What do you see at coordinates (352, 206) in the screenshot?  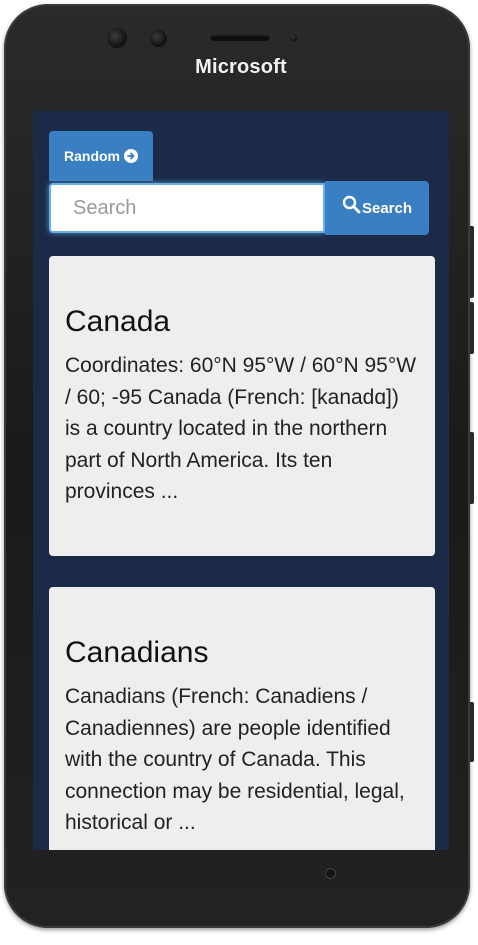 I see `magnifier-icon` at bounding box center [352, 206].